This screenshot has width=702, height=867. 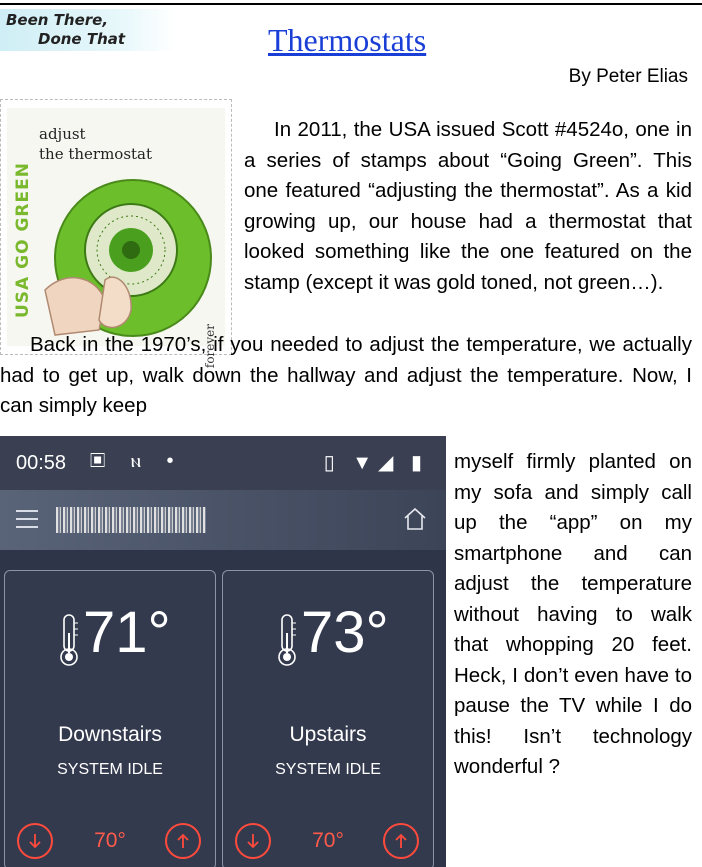 What do you see at coordinates (23, 240) in the screenshot?
I see `stamp-side-text: USA GO GREEN` at bounding box center [23, 240].